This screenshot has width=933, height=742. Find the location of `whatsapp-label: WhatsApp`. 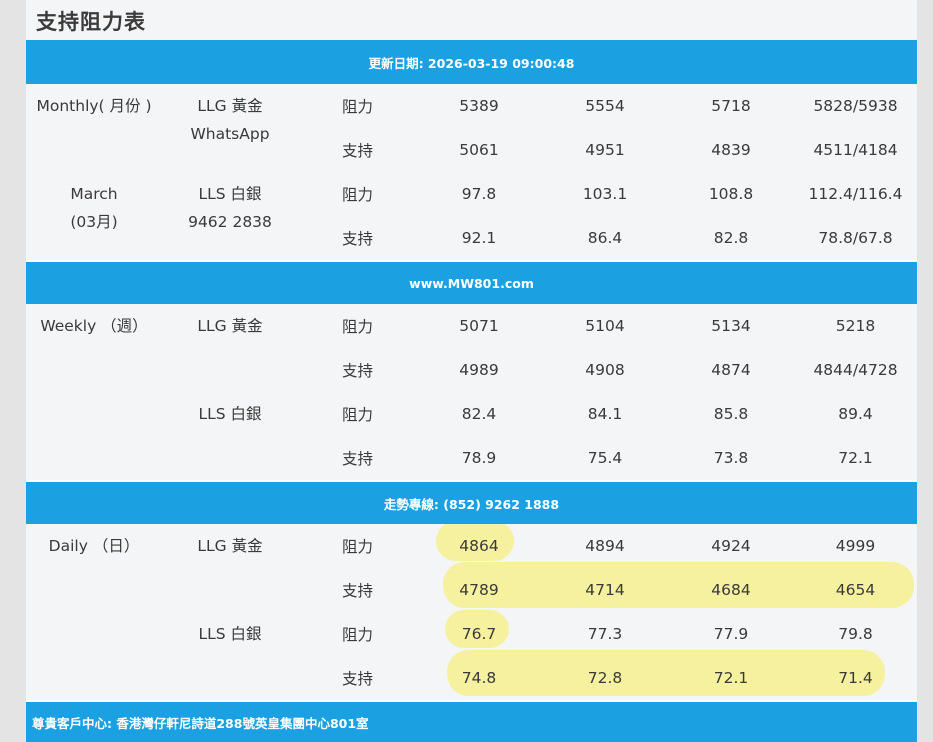

whatsapp-label: WhatsApp is located at coordinates (230, 134).